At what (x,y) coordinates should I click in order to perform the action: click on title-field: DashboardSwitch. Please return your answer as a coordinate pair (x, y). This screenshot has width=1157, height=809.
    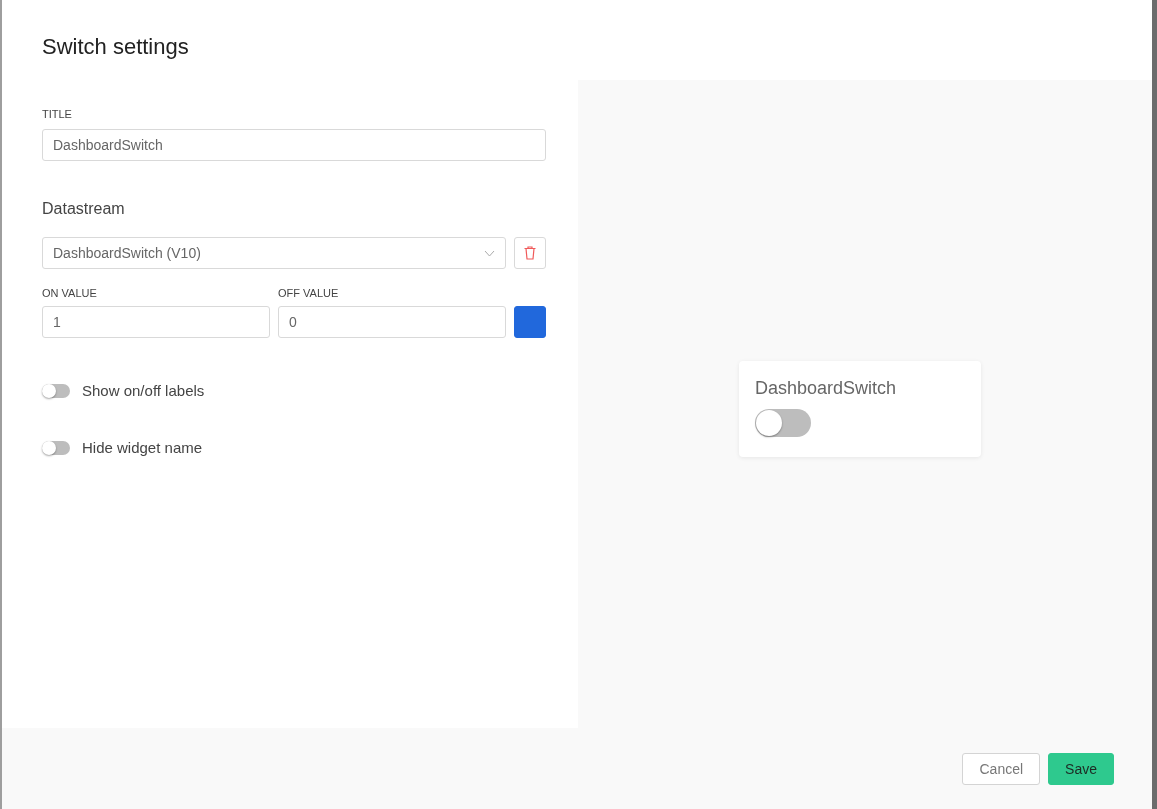
    Looking at the image, I should click on (294, 145).